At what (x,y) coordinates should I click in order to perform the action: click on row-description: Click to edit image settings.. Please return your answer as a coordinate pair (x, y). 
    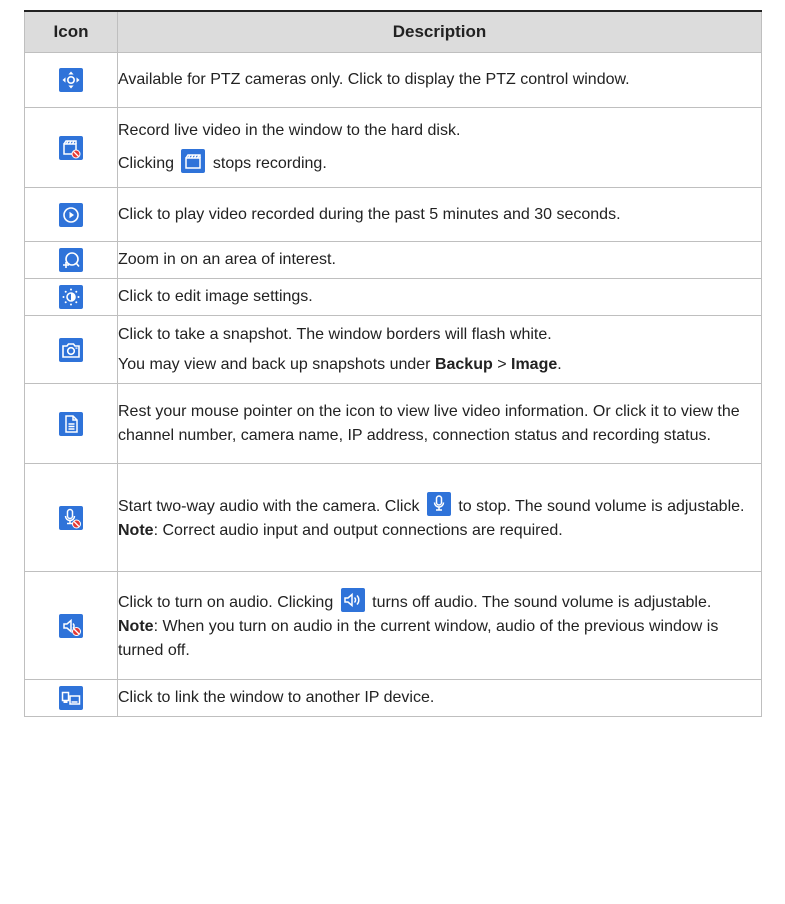
    Looking at the image, I should click on (439, 297).